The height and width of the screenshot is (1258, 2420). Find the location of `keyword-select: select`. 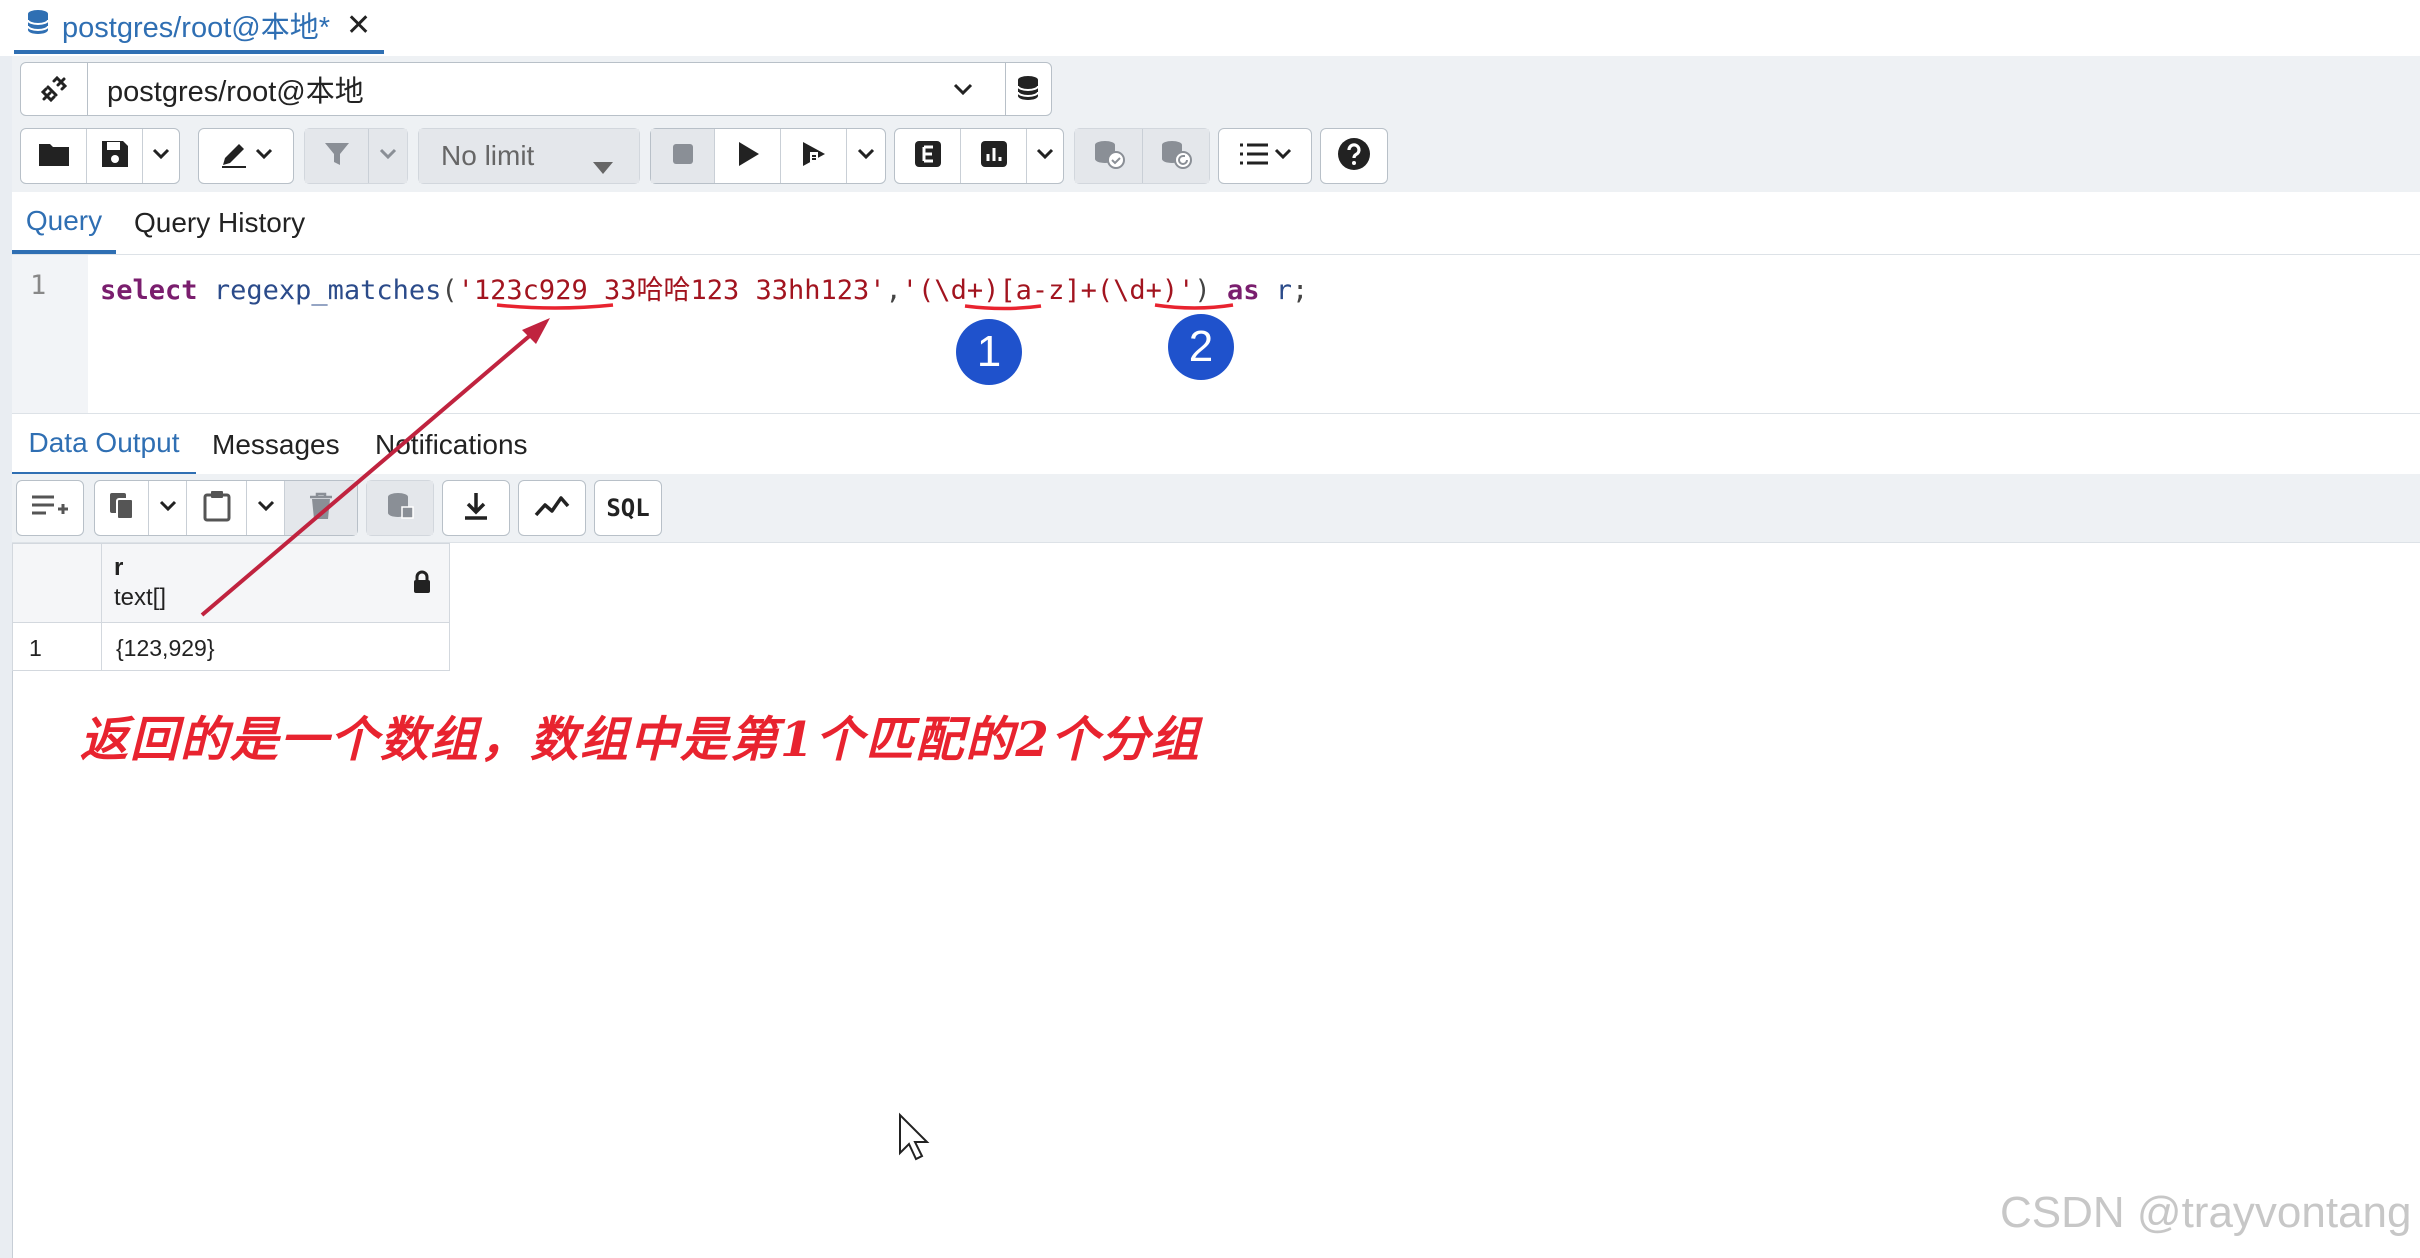

keyword-select: select is located at coordinates (149, 290).